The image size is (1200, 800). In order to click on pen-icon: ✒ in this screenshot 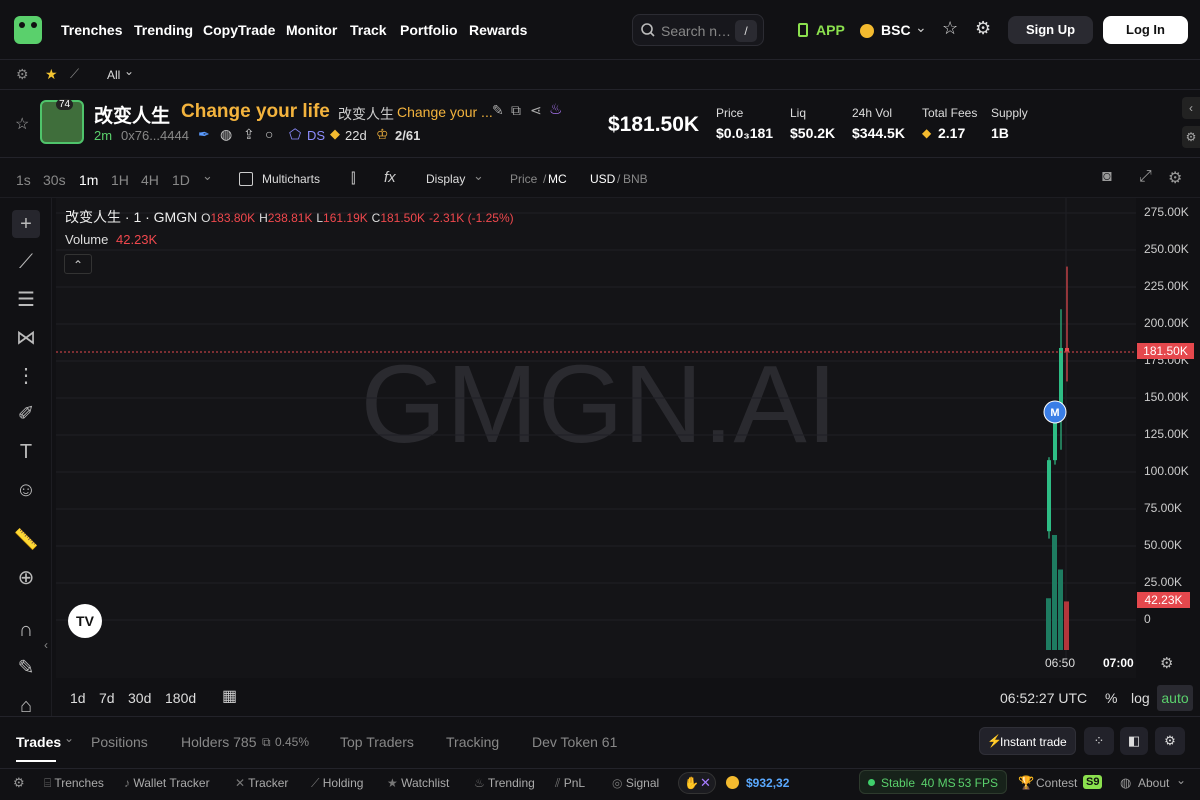, I will do `click(204, 134)`.